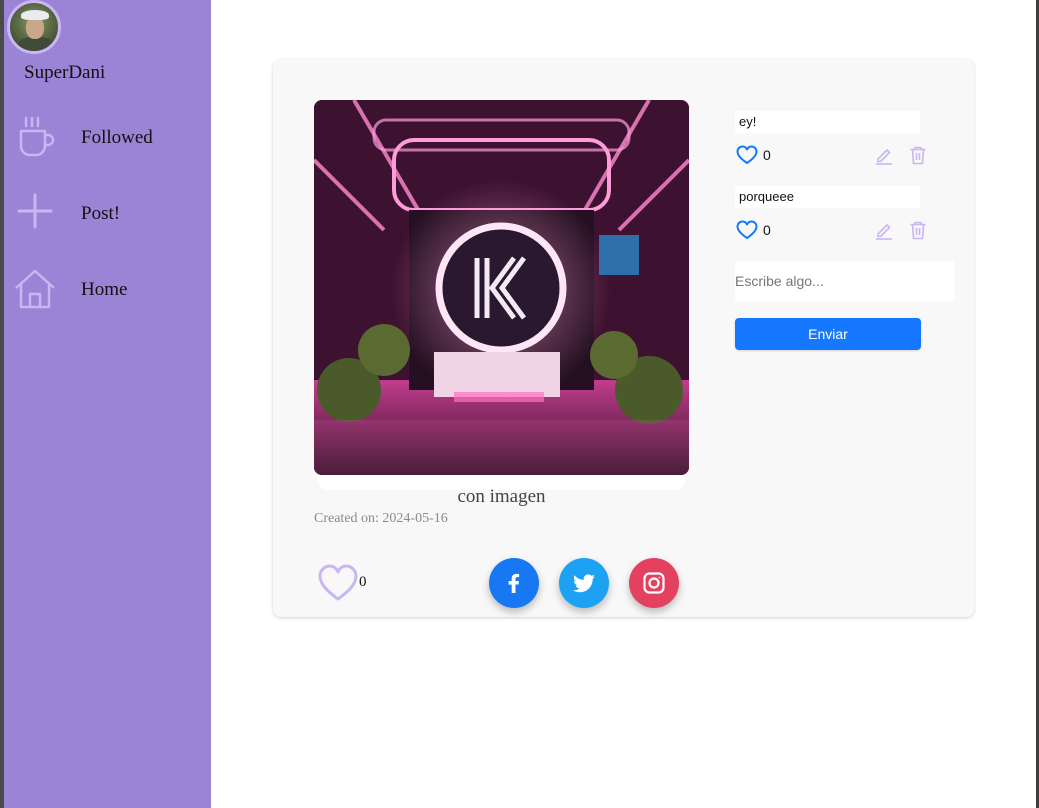  Describe the element at coordinates (363, 582) in the screenshot. I see `post-like-count: 0` at that location.